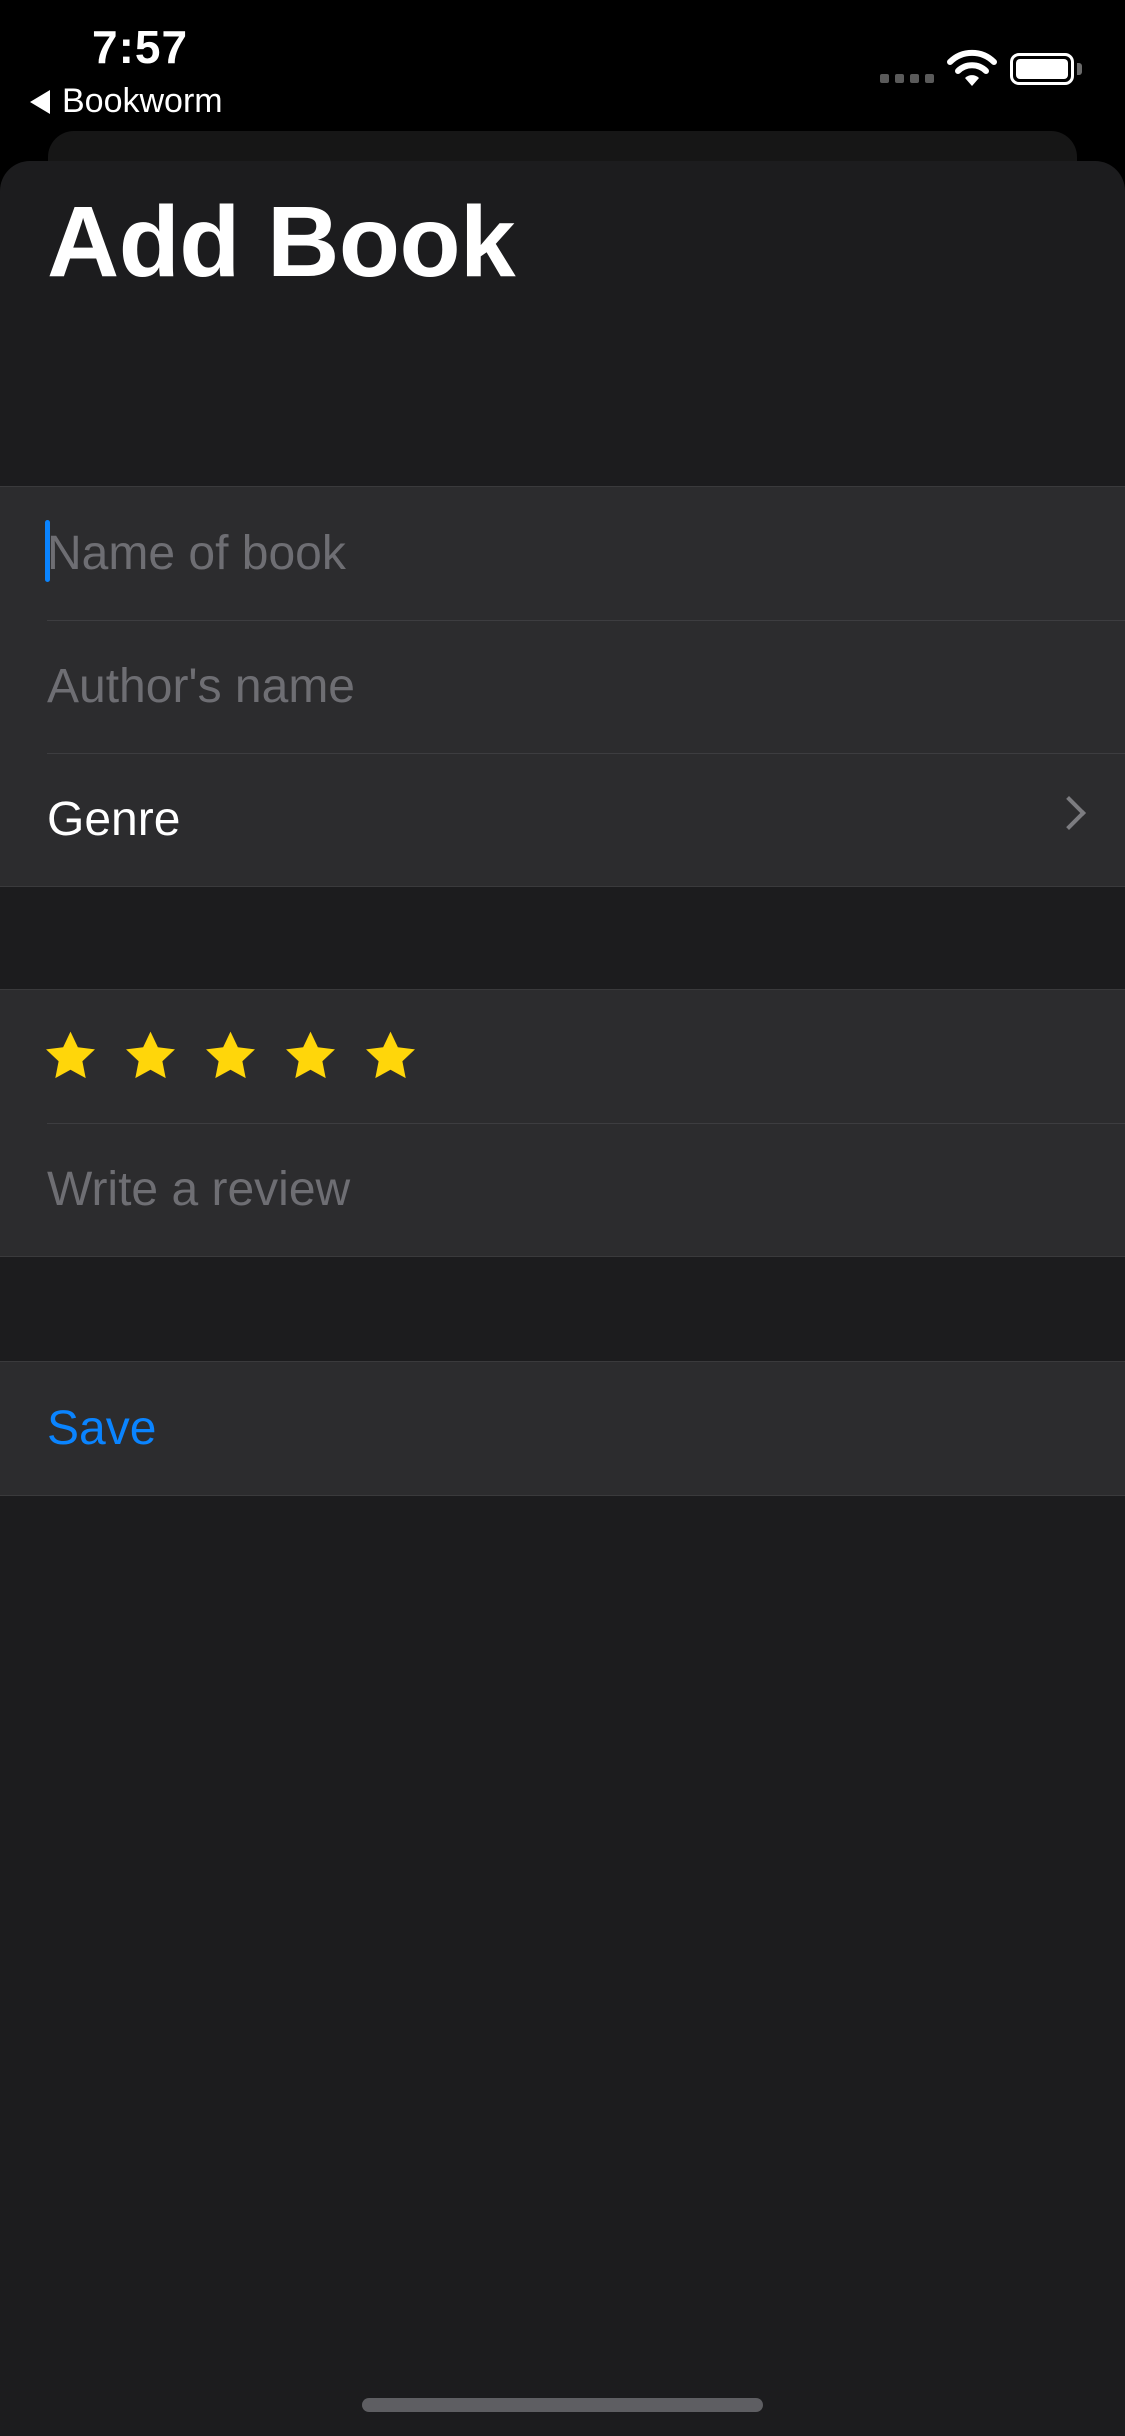 This screenshot has height=2436, width=1125. I want to click on text-caret, so click(47, 551).